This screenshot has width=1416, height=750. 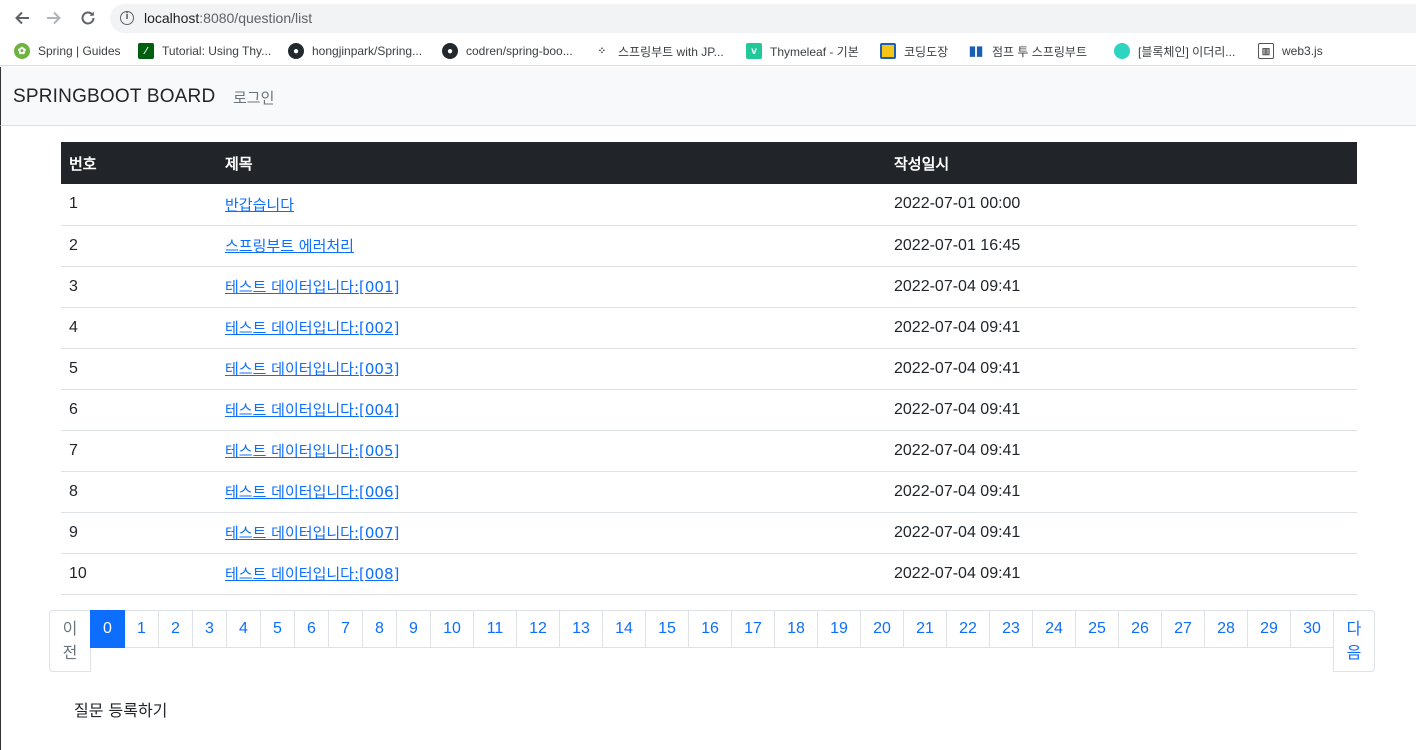 What do you see at coordinates (67, 51) in the screenshot?
I see `bookmark-spring-guides: ✿ Spring | Guides` at bounding box center [67, 51].